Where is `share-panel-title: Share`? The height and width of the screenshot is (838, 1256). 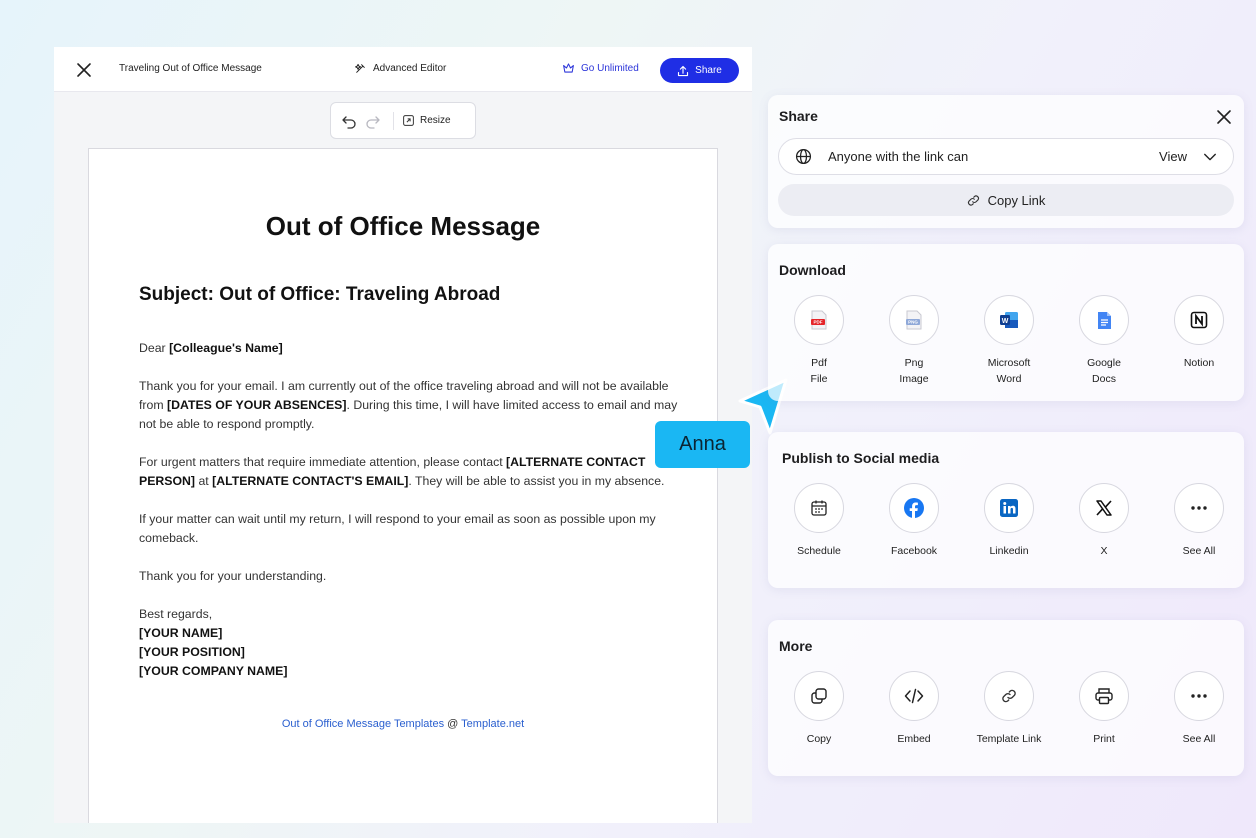 share-panel-title: Share is located at coordinates (798, 116).